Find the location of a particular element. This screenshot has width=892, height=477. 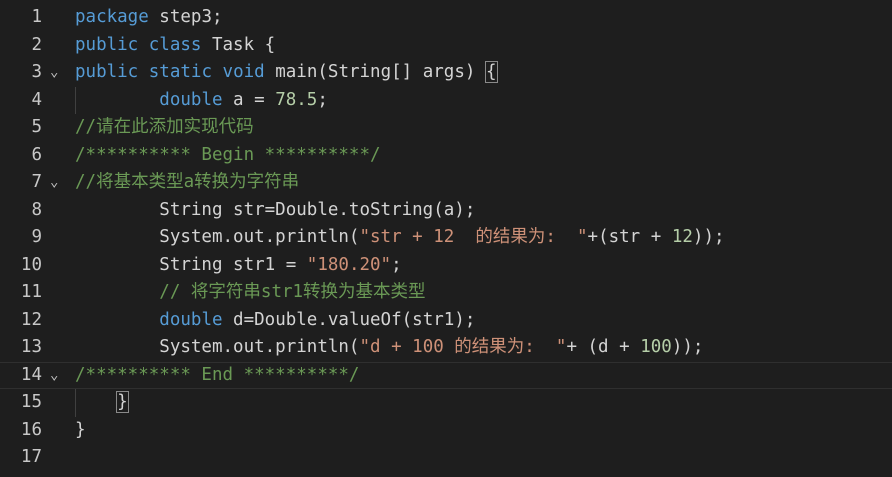

line-number: 10 is located at coordinates (31, 264).